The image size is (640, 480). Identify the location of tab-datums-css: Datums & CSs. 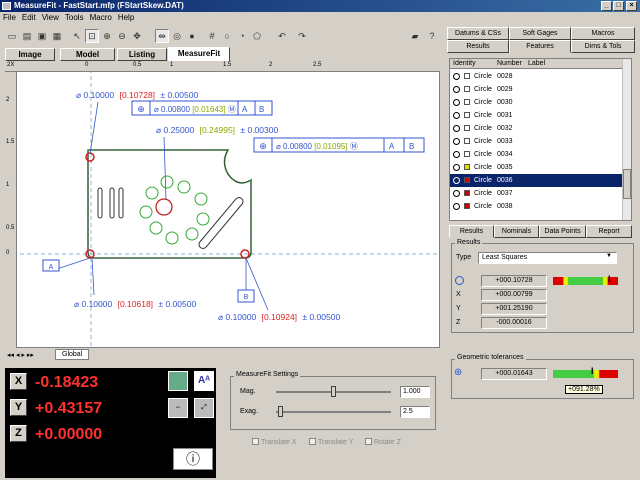
(478, 33).